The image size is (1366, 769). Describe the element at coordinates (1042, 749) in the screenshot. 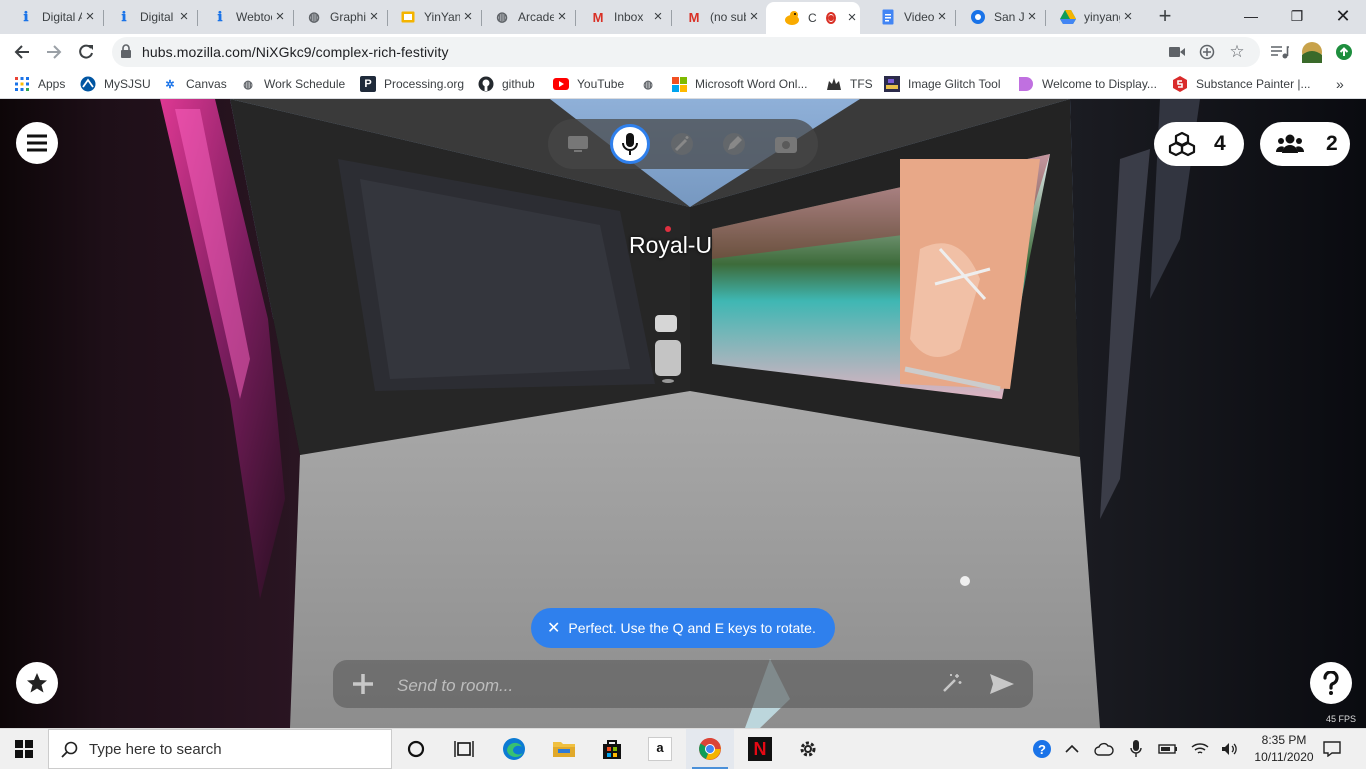

I see `help-tray-icon: ?` at that location.